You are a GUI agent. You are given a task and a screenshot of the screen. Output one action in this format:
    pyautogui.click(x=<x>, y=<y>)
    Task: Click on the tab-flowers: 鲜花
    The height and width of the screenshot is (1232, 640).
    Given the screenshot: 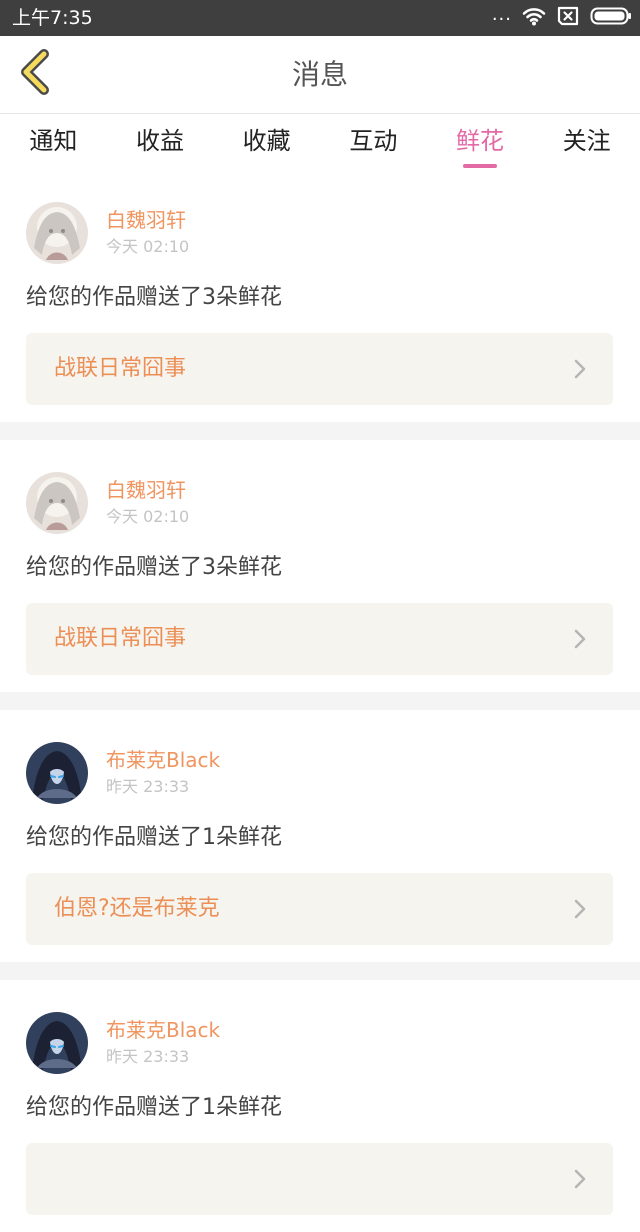 What is the action you would take?
    pyautogui.click(x=480, y=142)
    